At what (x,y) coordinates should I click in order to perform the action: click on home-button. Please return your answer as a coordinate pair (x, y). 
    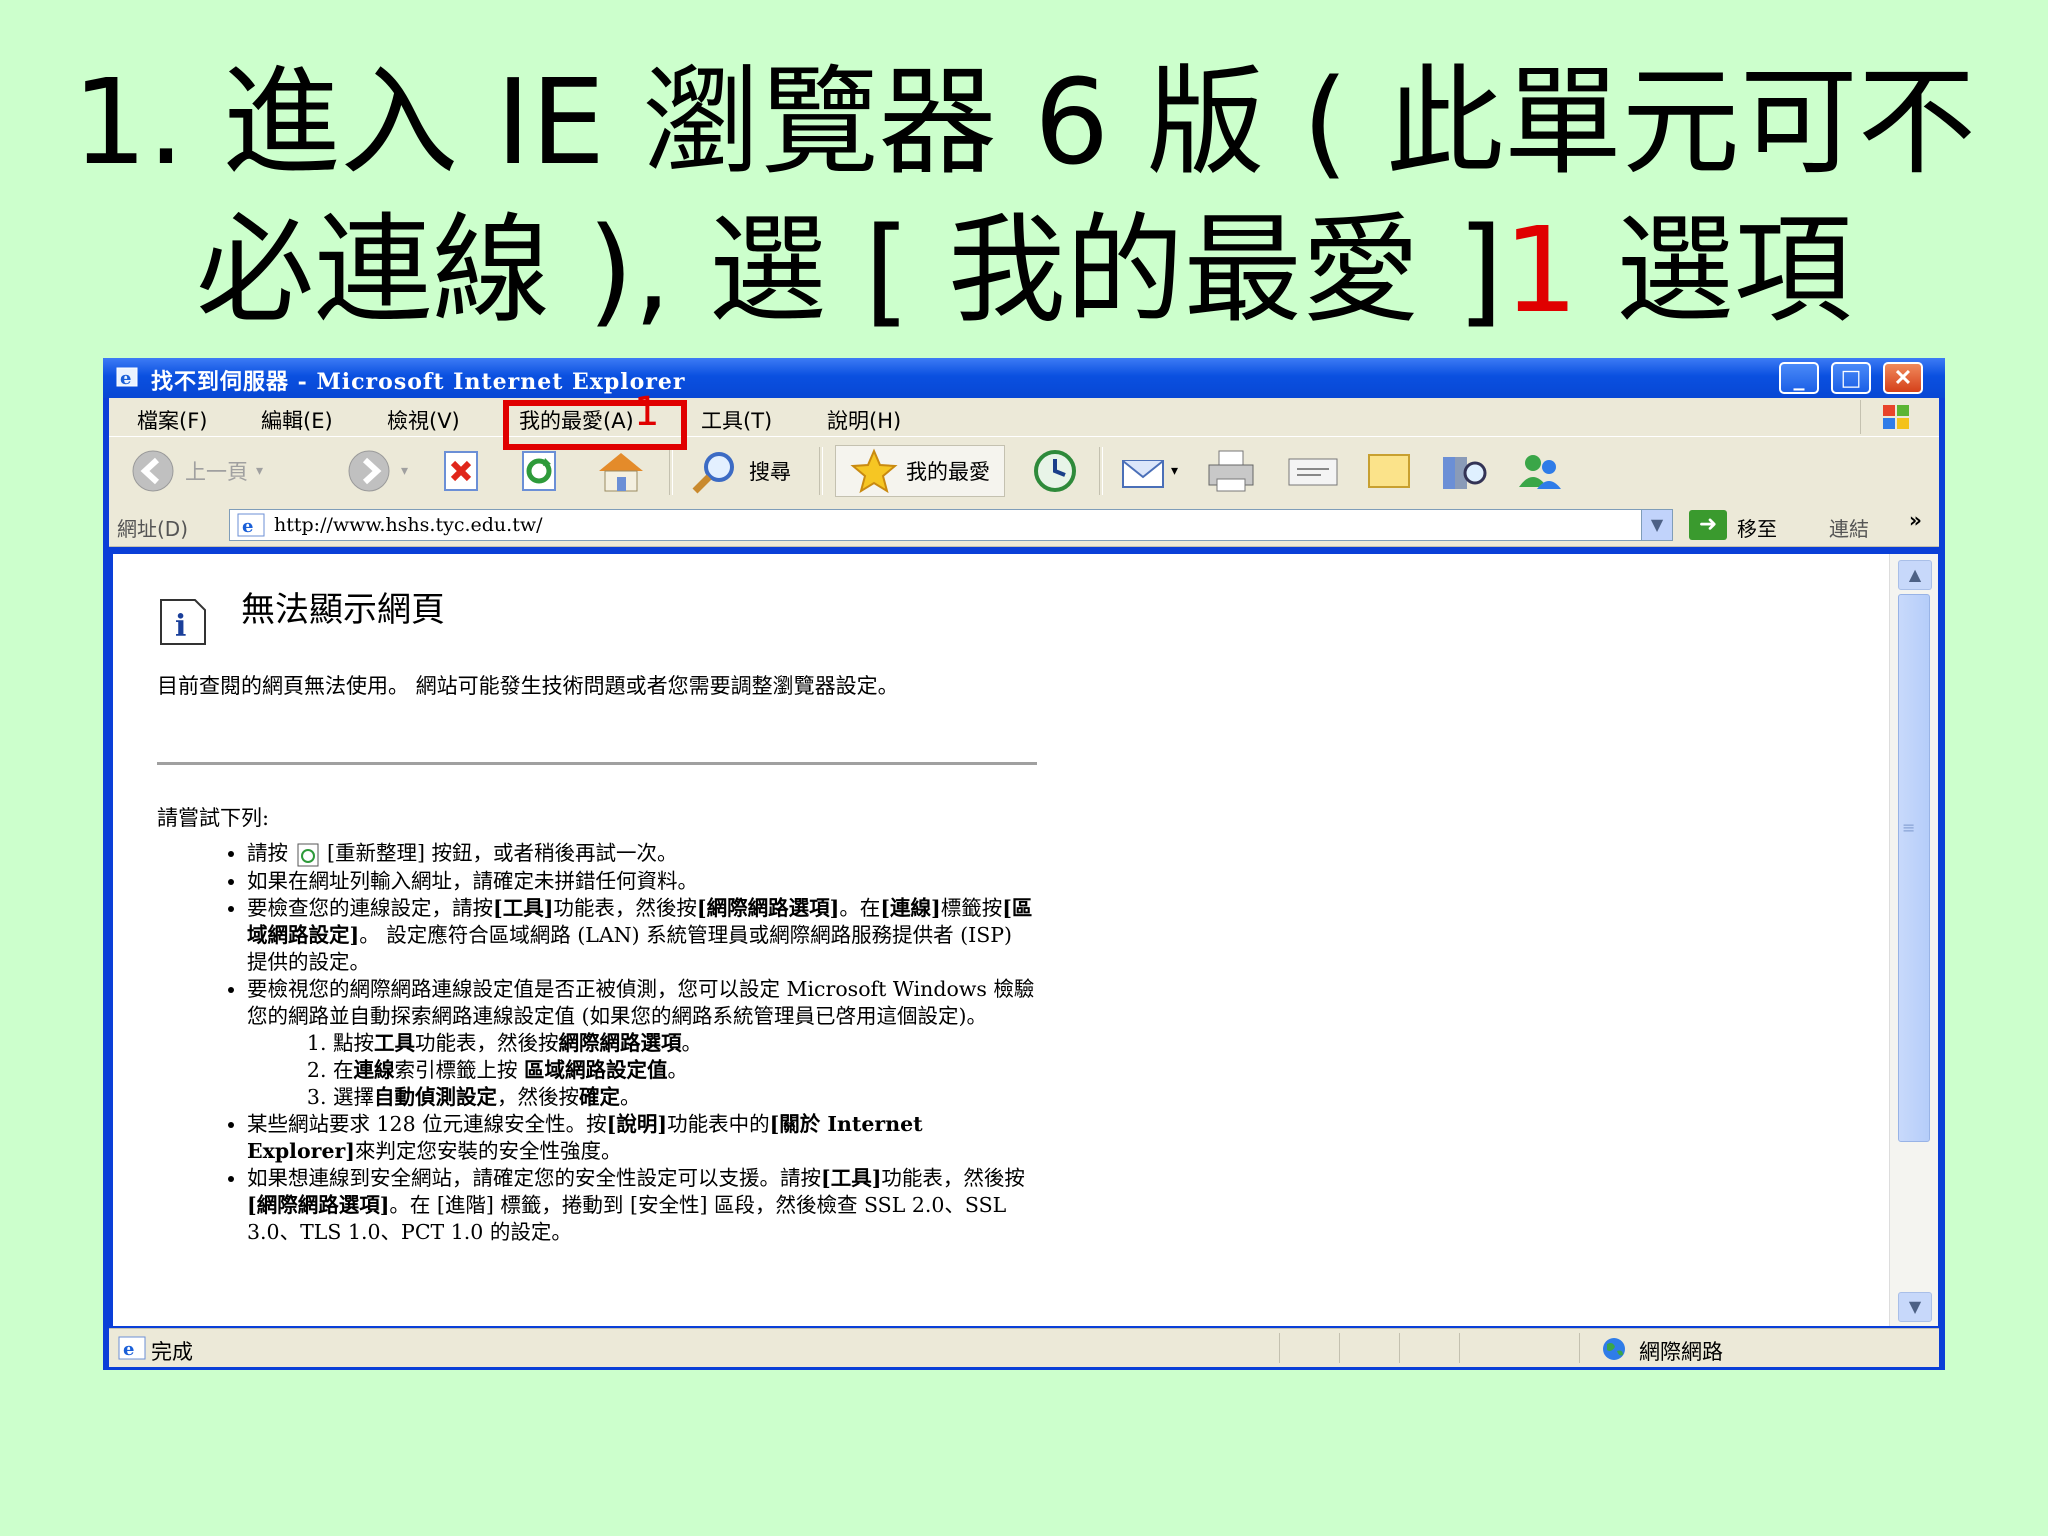
    Looking at the image, I should click on (621, 471).